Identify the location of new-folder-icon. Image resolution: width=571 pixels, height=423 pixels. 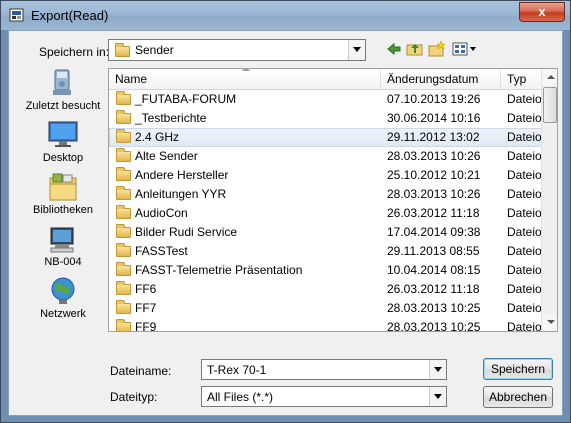
(437, 49).